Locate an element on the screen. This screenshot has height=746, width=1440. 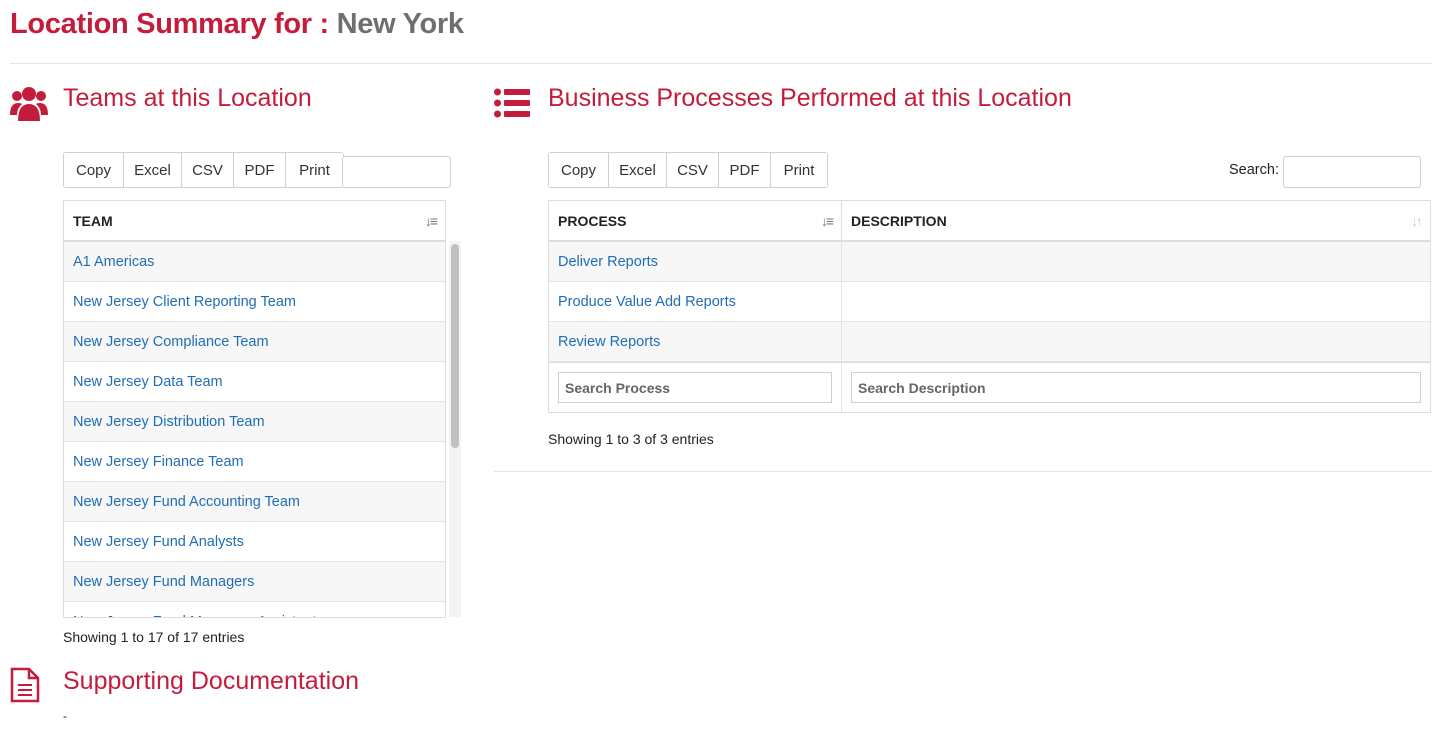
table-row: Deliver Reports is located at coordinates (989, 262).